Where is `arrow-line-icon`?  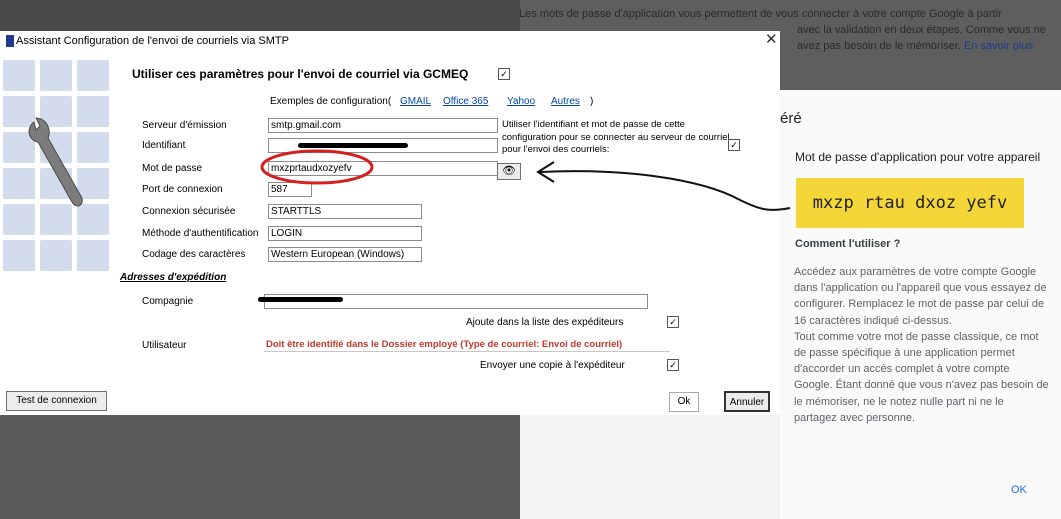 arrow-line-icon is located at coordinates (665, 190).